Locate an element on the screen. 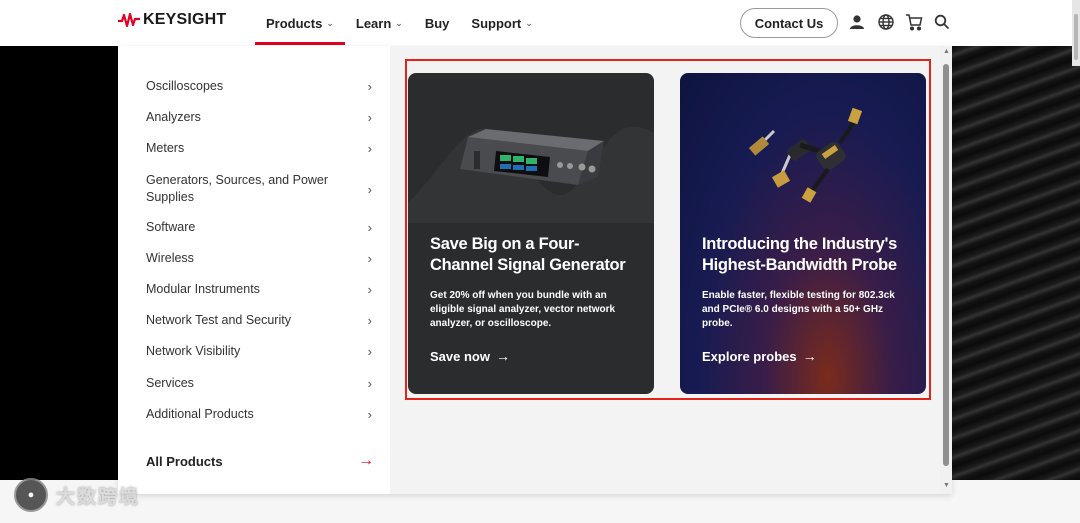 The height and width of the screenshot is (523, 1080). menu-item-label: Wireless is located at coordinates (170, 258).